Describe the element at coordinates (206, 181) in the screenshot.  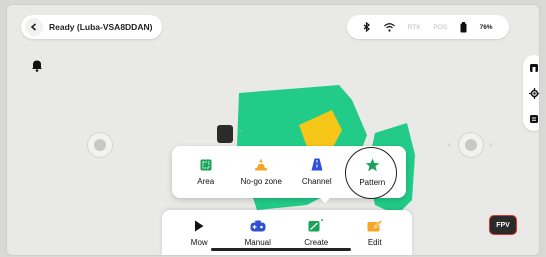
I see `create-area-label: Area` at that location.